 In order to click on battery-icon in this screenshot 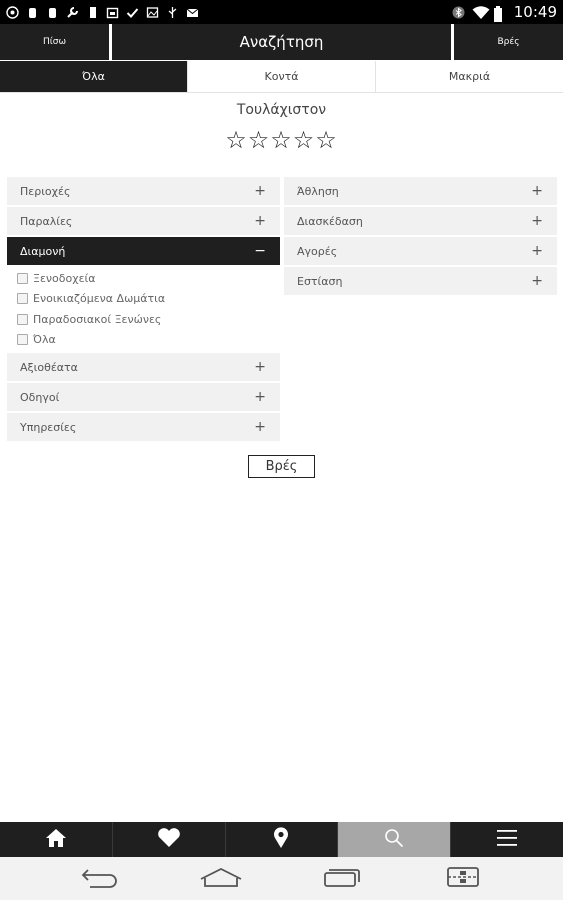, I will do `click(498, 13)`.